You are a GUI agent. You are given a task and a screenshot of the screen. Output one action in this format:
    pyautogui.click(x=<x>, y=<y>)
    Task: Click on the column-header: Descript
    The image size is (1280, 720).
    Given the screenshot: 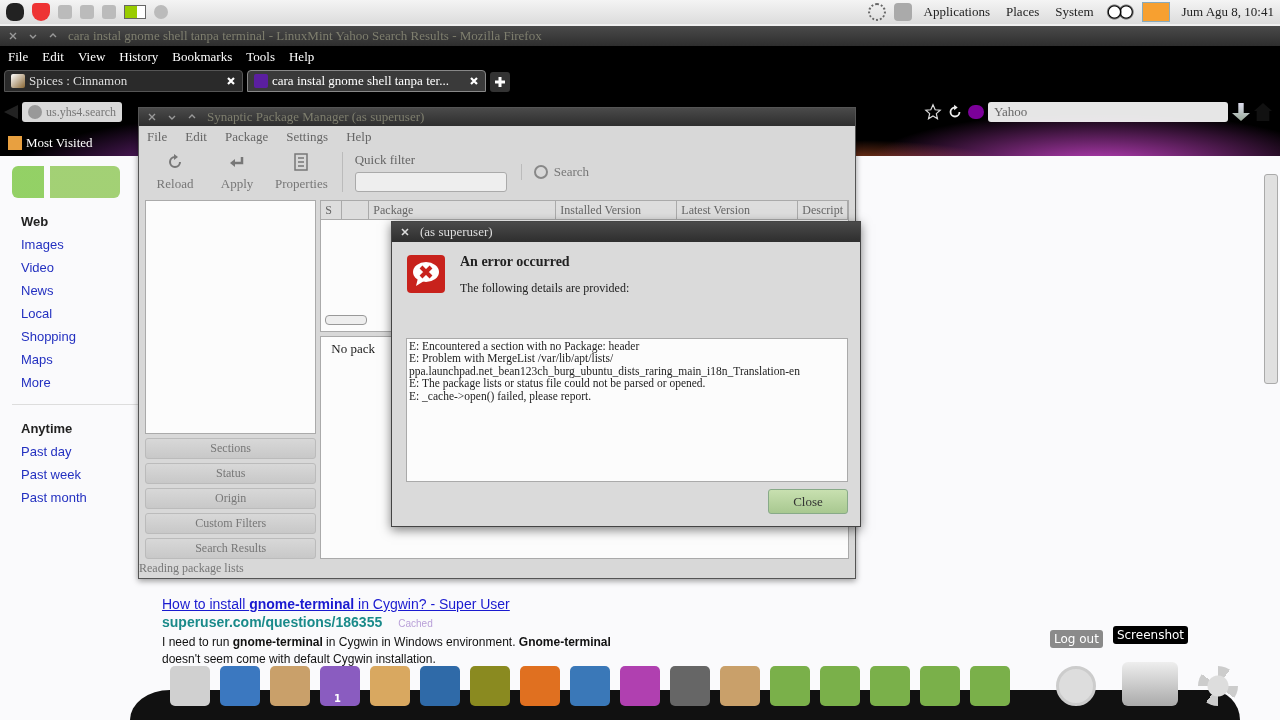 What is the action you would take?
    pyautogui.click(x=823, y=210)
    